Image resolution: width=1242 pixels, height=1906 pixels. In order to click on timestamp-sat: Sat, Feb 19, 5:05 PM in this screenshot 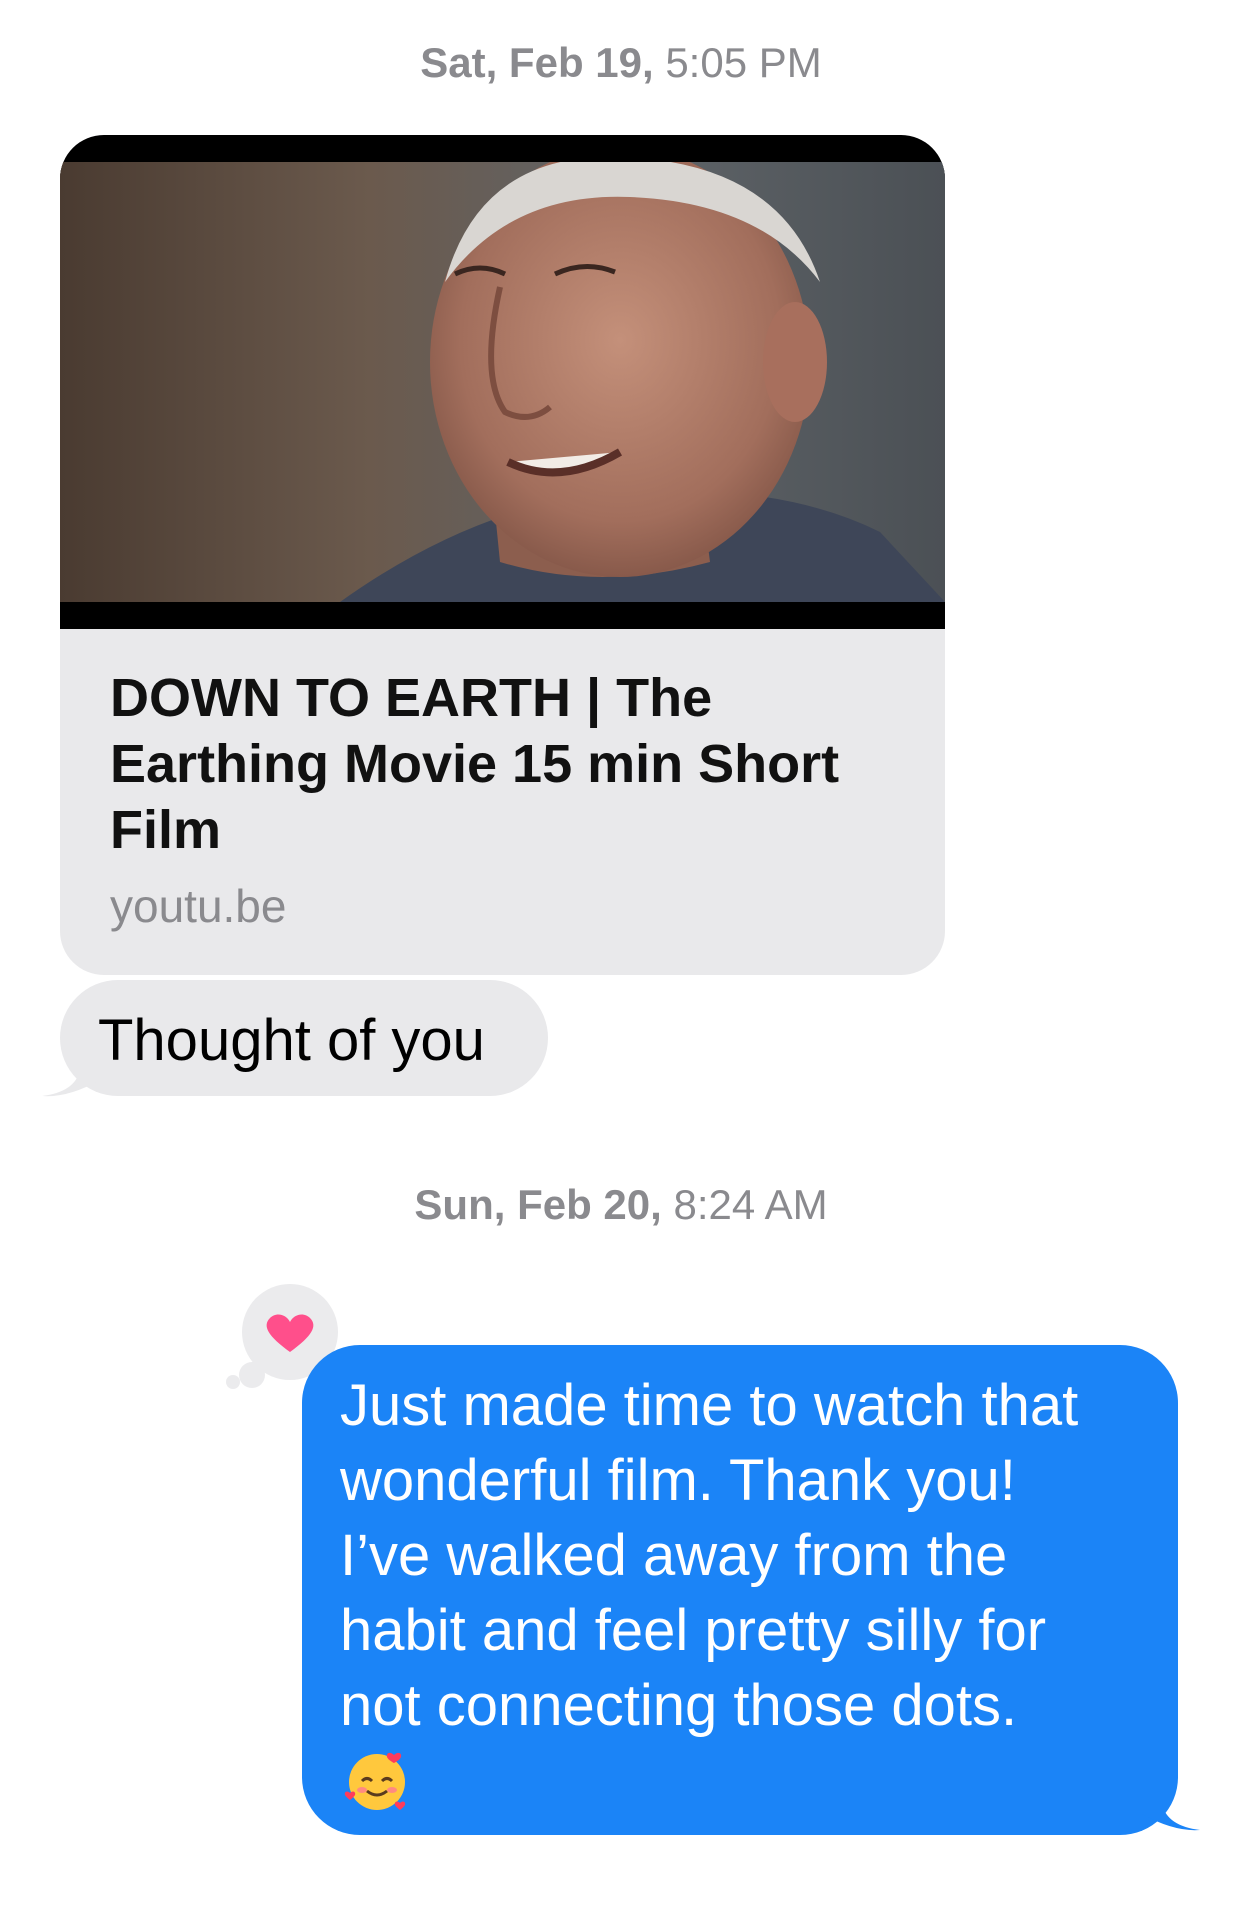, I will do `click(621, 63)`.